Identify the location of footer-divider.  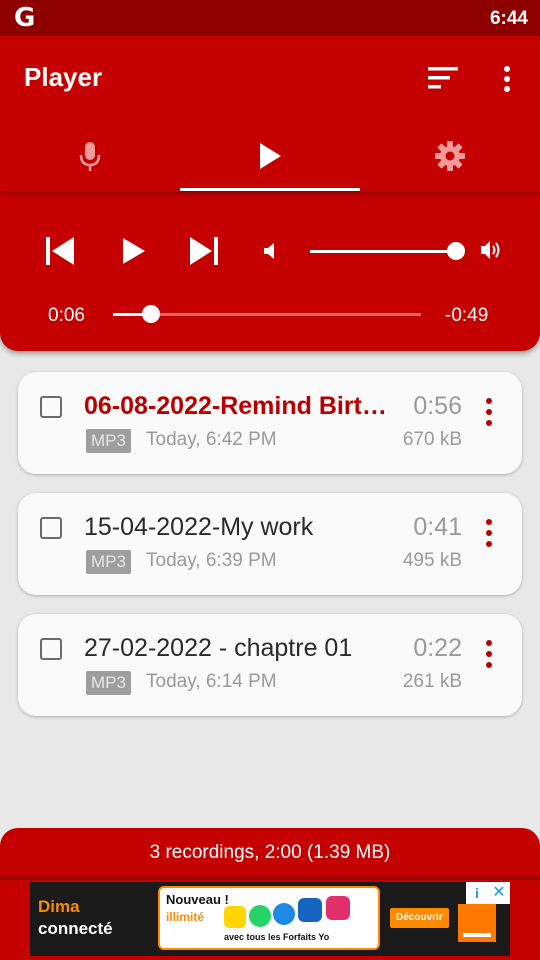
(270, 878).